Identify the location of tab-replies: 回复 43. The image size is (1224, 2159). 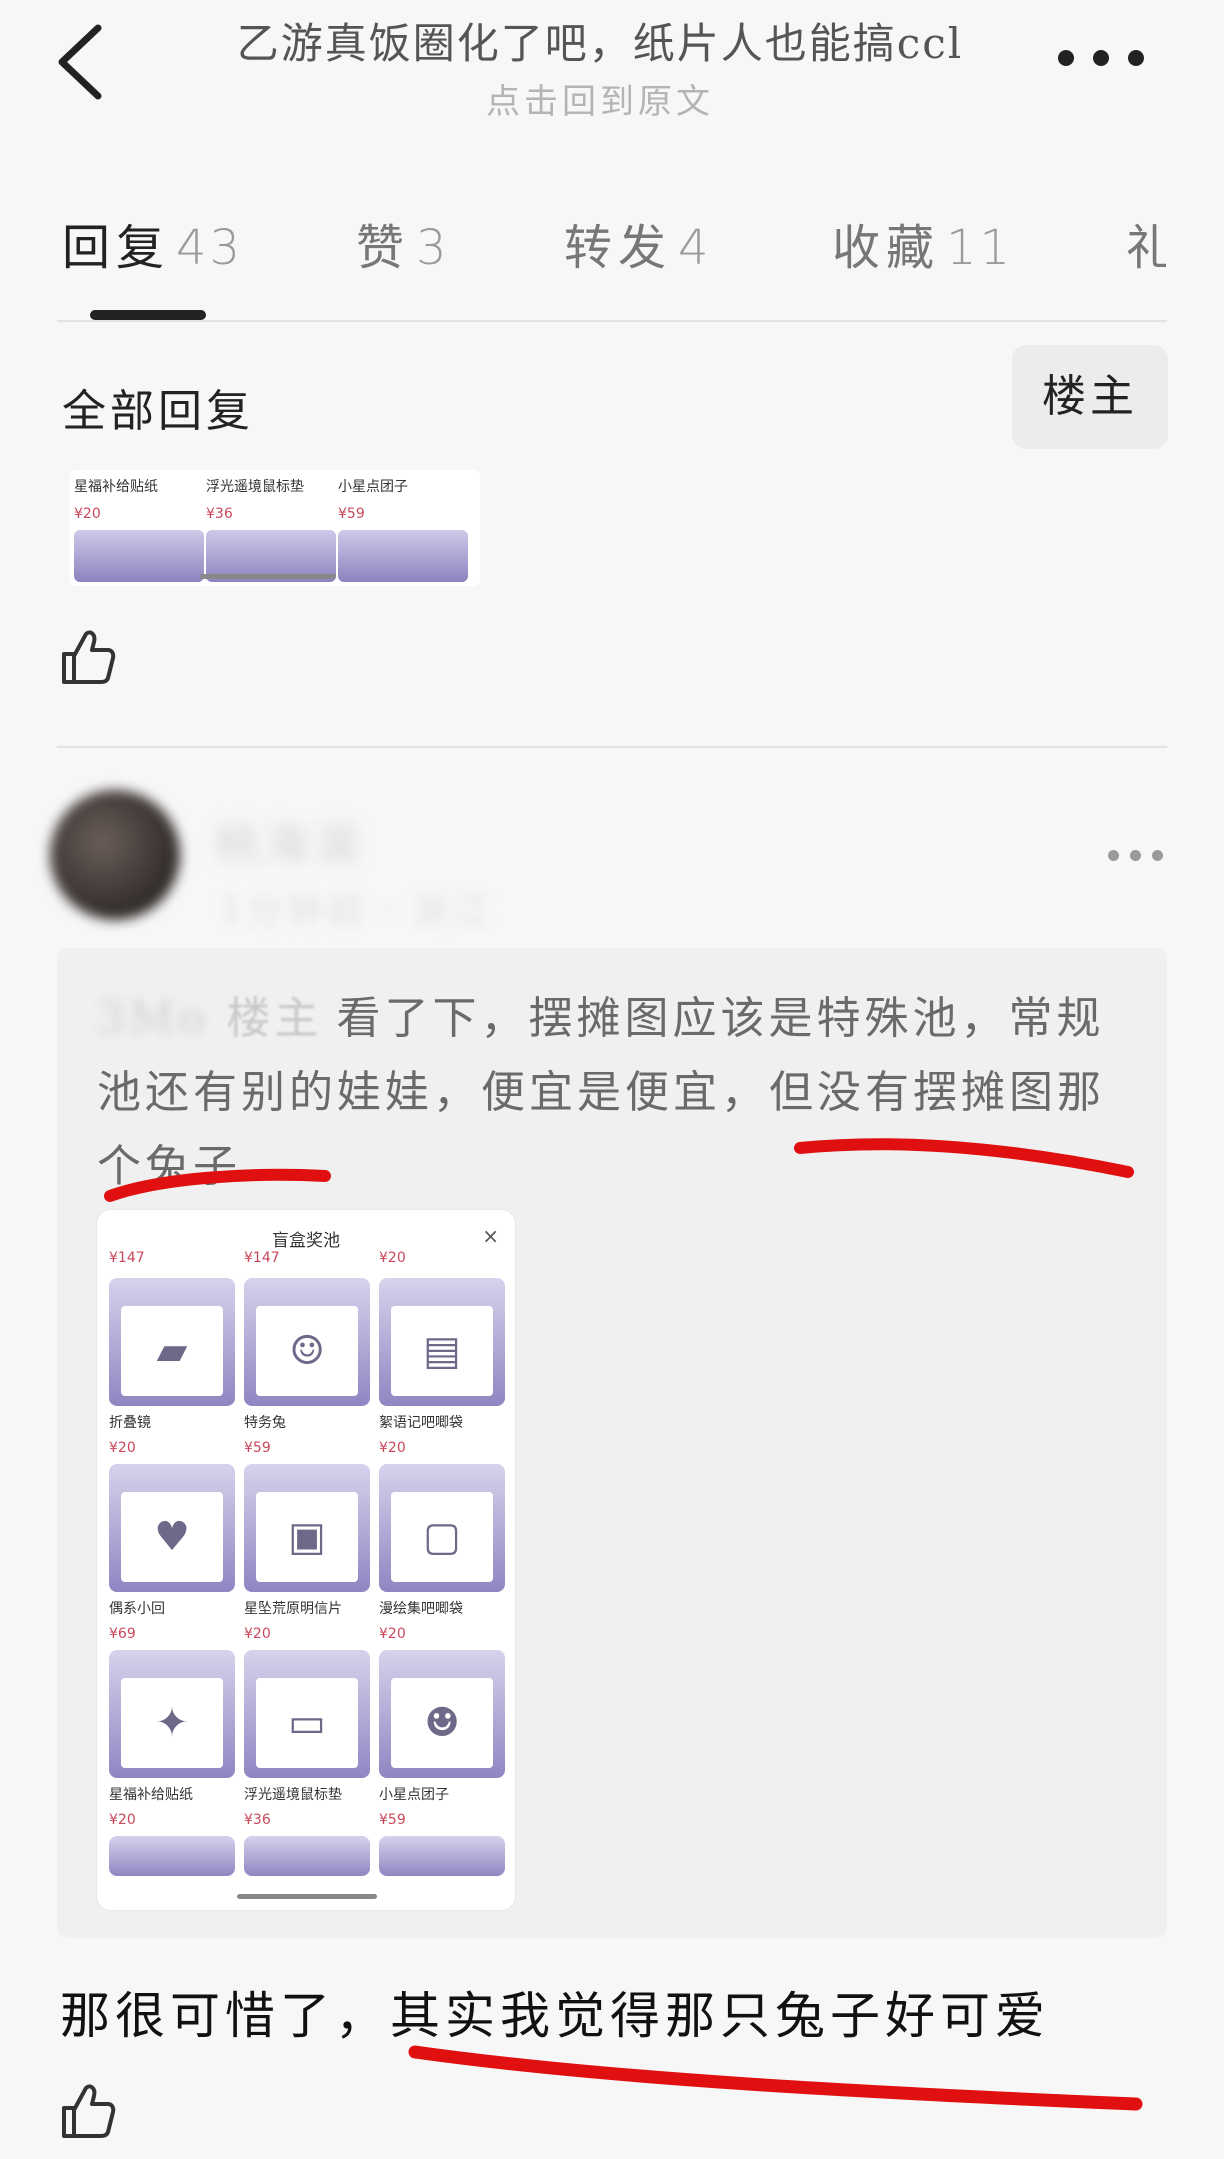
(152, 243).